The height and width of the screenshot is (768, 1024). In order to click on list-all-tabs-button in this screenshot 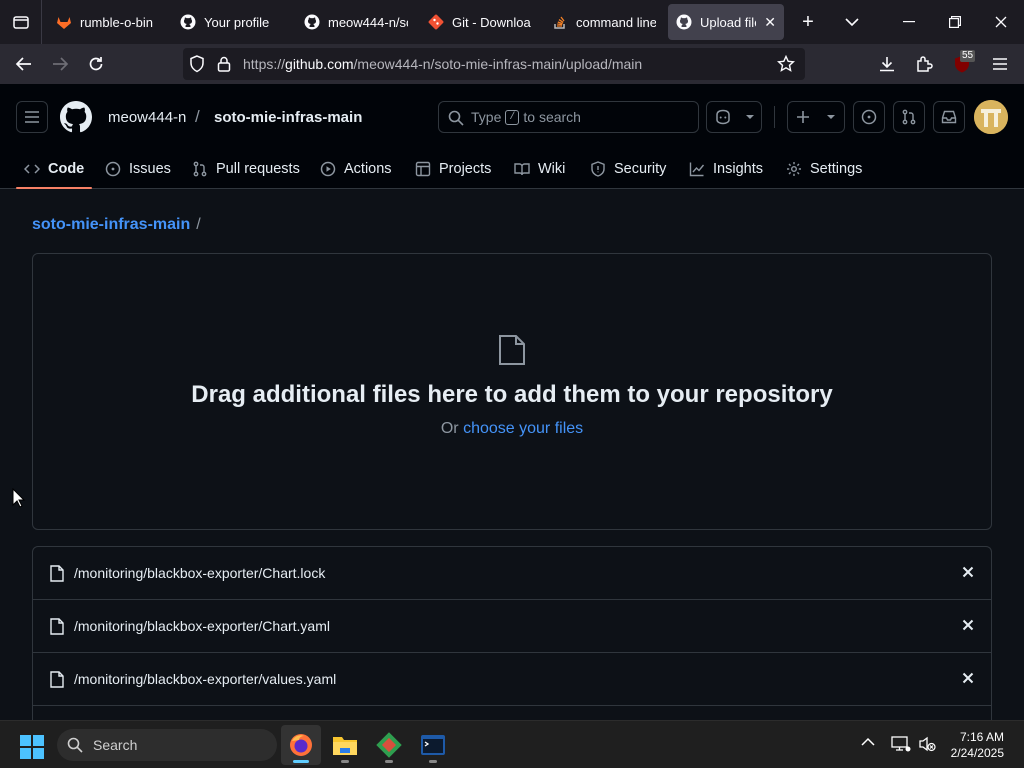, I will do `click(852, 22)`.